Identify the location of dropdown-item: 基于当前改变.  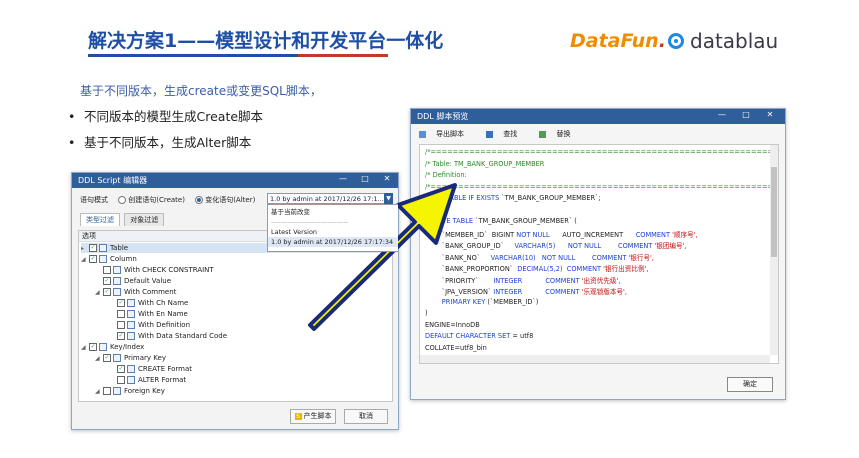
(333, 211).